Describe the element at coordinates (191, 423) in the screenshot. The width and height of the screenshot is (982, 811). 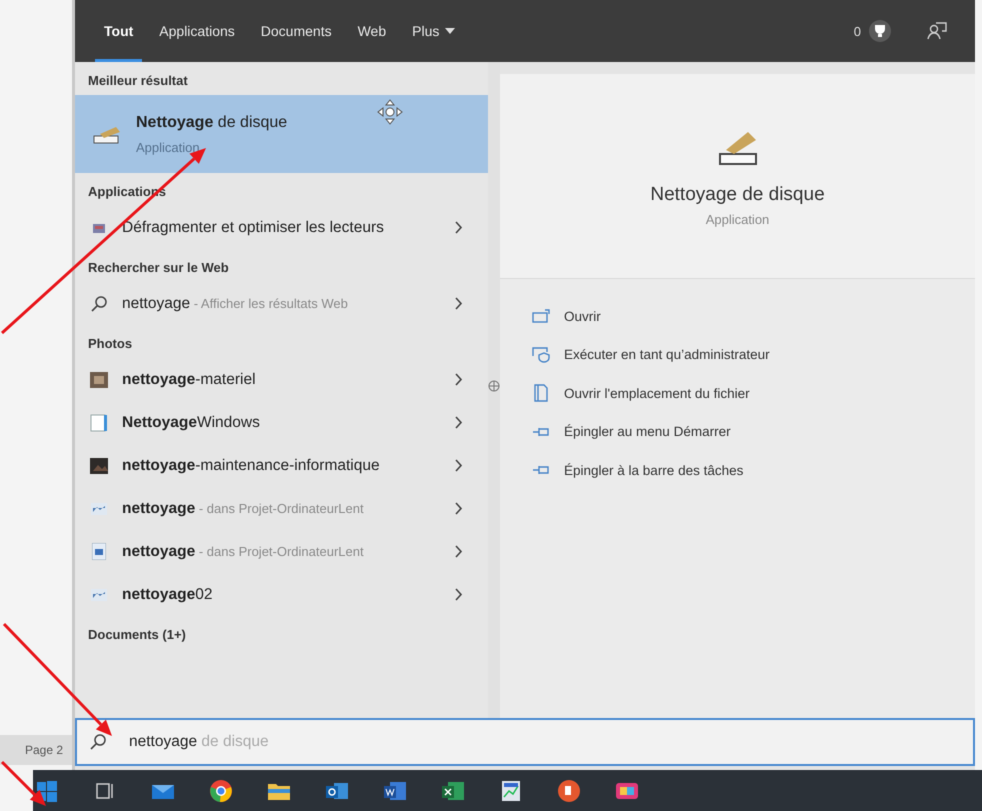
I see `result-title: NettoyageWindows` at that location.